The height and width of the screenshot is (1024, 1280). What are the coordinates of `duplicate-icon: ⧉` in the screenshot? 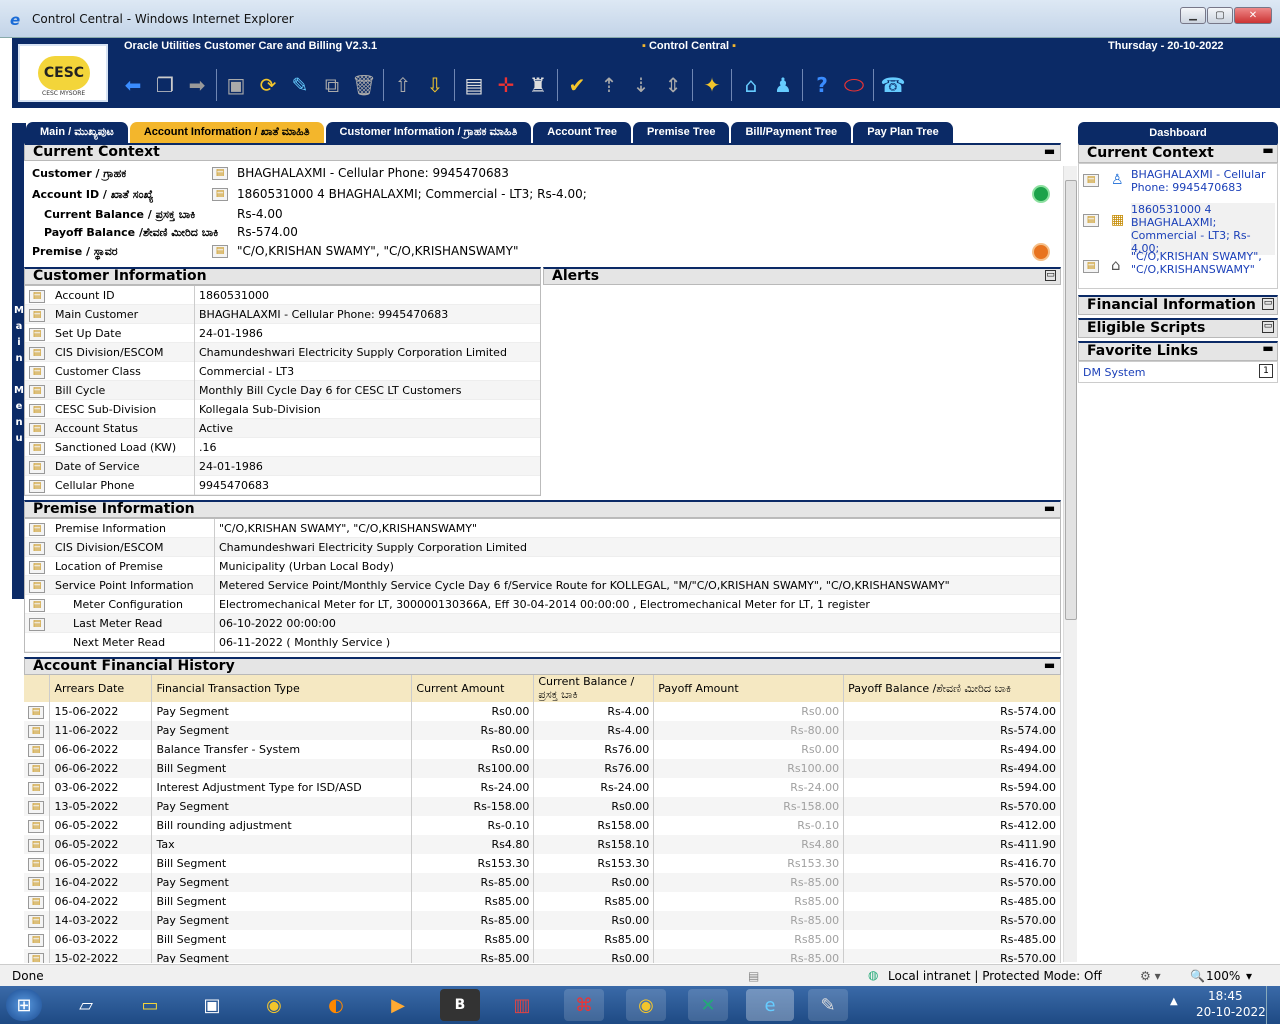 It's located at (332, 85).